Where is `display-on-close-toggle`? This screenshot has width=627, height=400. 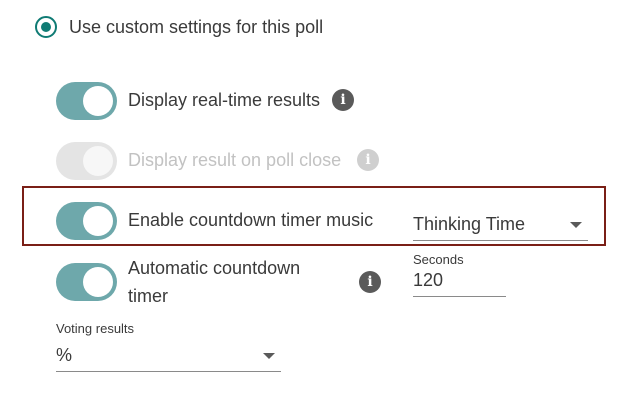 display-on-close-toggle is located at coordinates (86, 161).